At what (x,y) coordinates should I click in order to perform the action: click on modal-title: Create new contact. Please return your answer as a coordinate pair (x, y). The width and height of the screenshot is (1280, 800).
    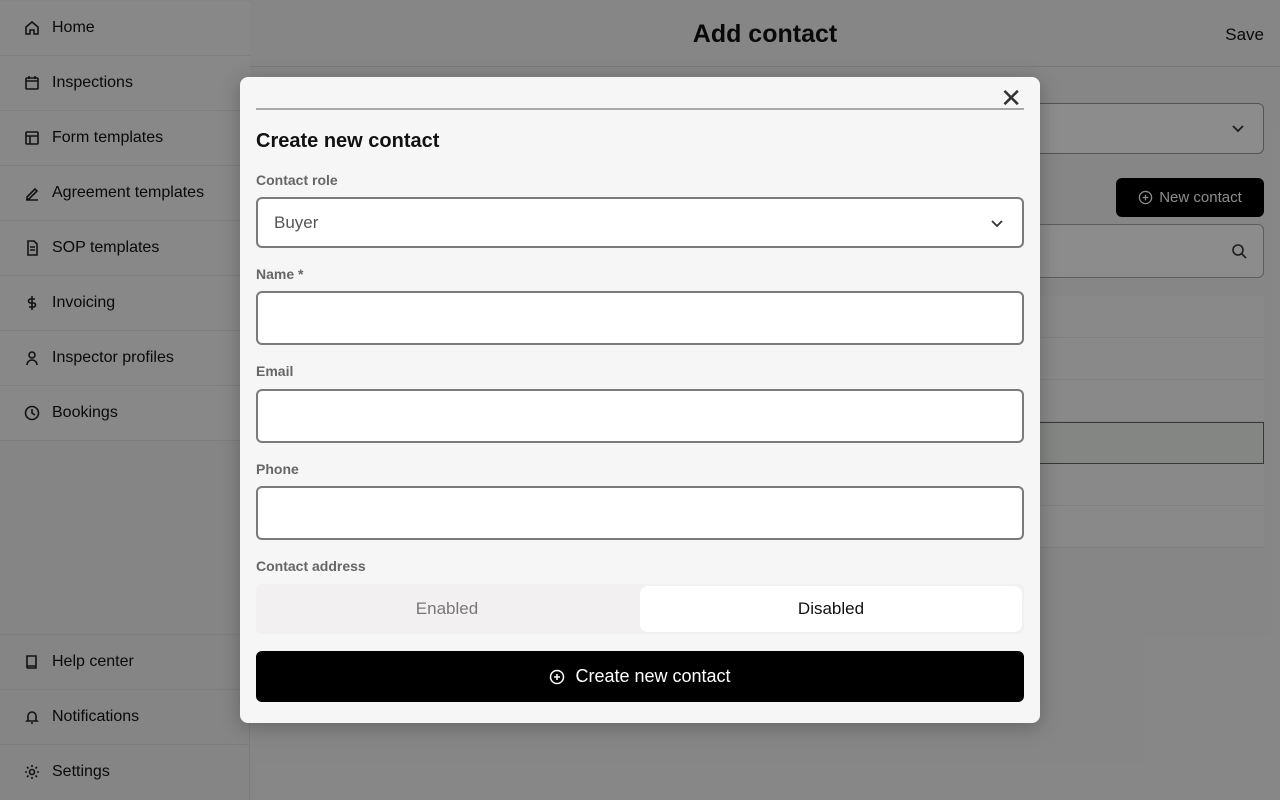
    Looking at the image, I should click on (348, 141).